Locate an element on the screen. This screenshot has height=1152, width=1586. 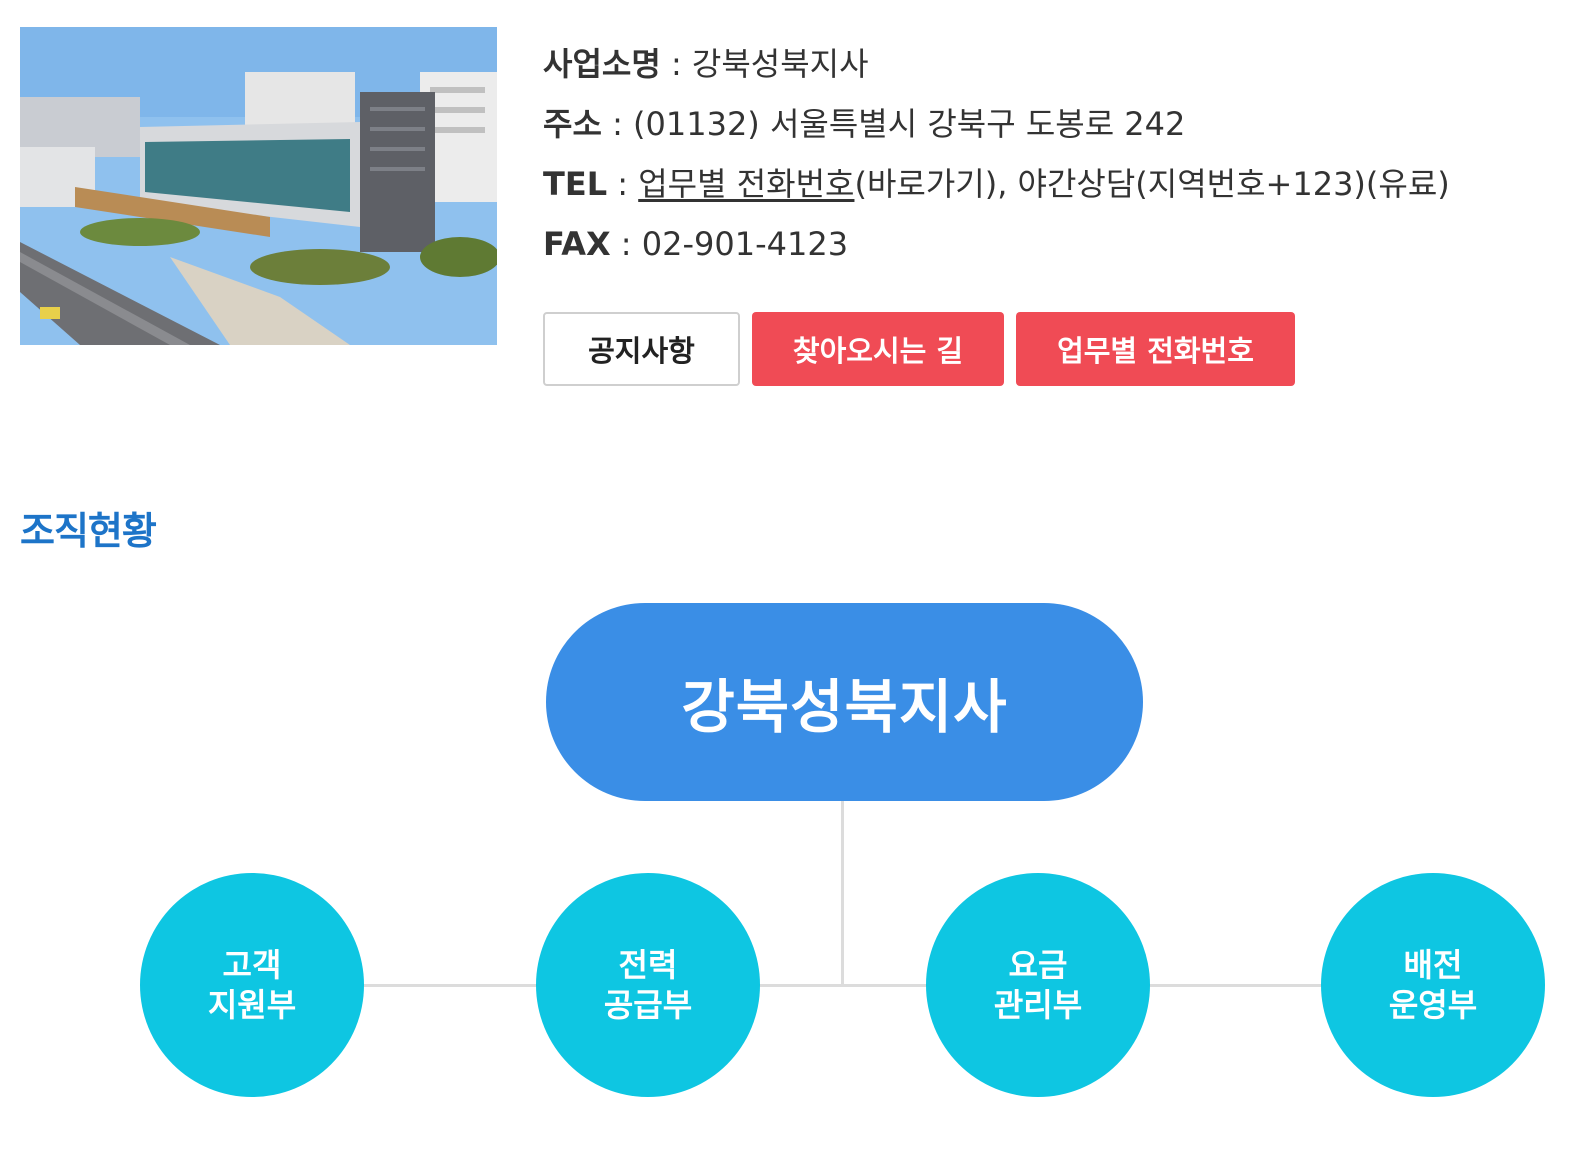
branch-name-label: 사업소명 is located at coordinates (602, 64).